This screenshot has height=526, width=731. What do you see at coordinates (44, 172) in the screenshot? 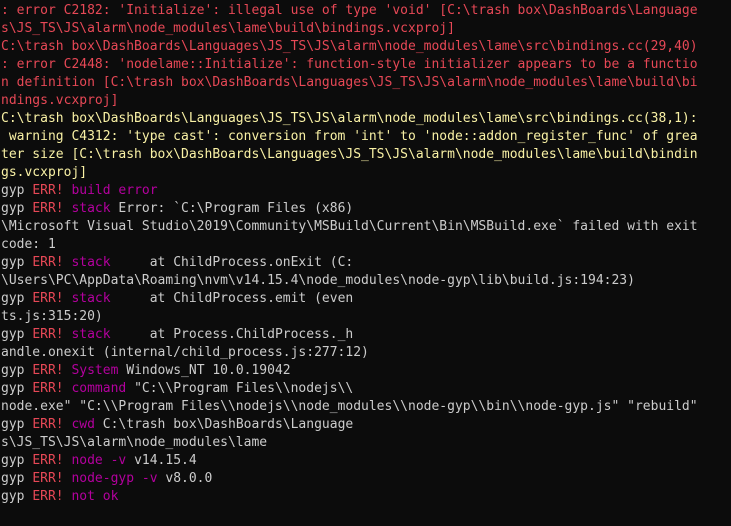
I see `warning-message: gs.vcxproj]` at bounding box center [44, 172].